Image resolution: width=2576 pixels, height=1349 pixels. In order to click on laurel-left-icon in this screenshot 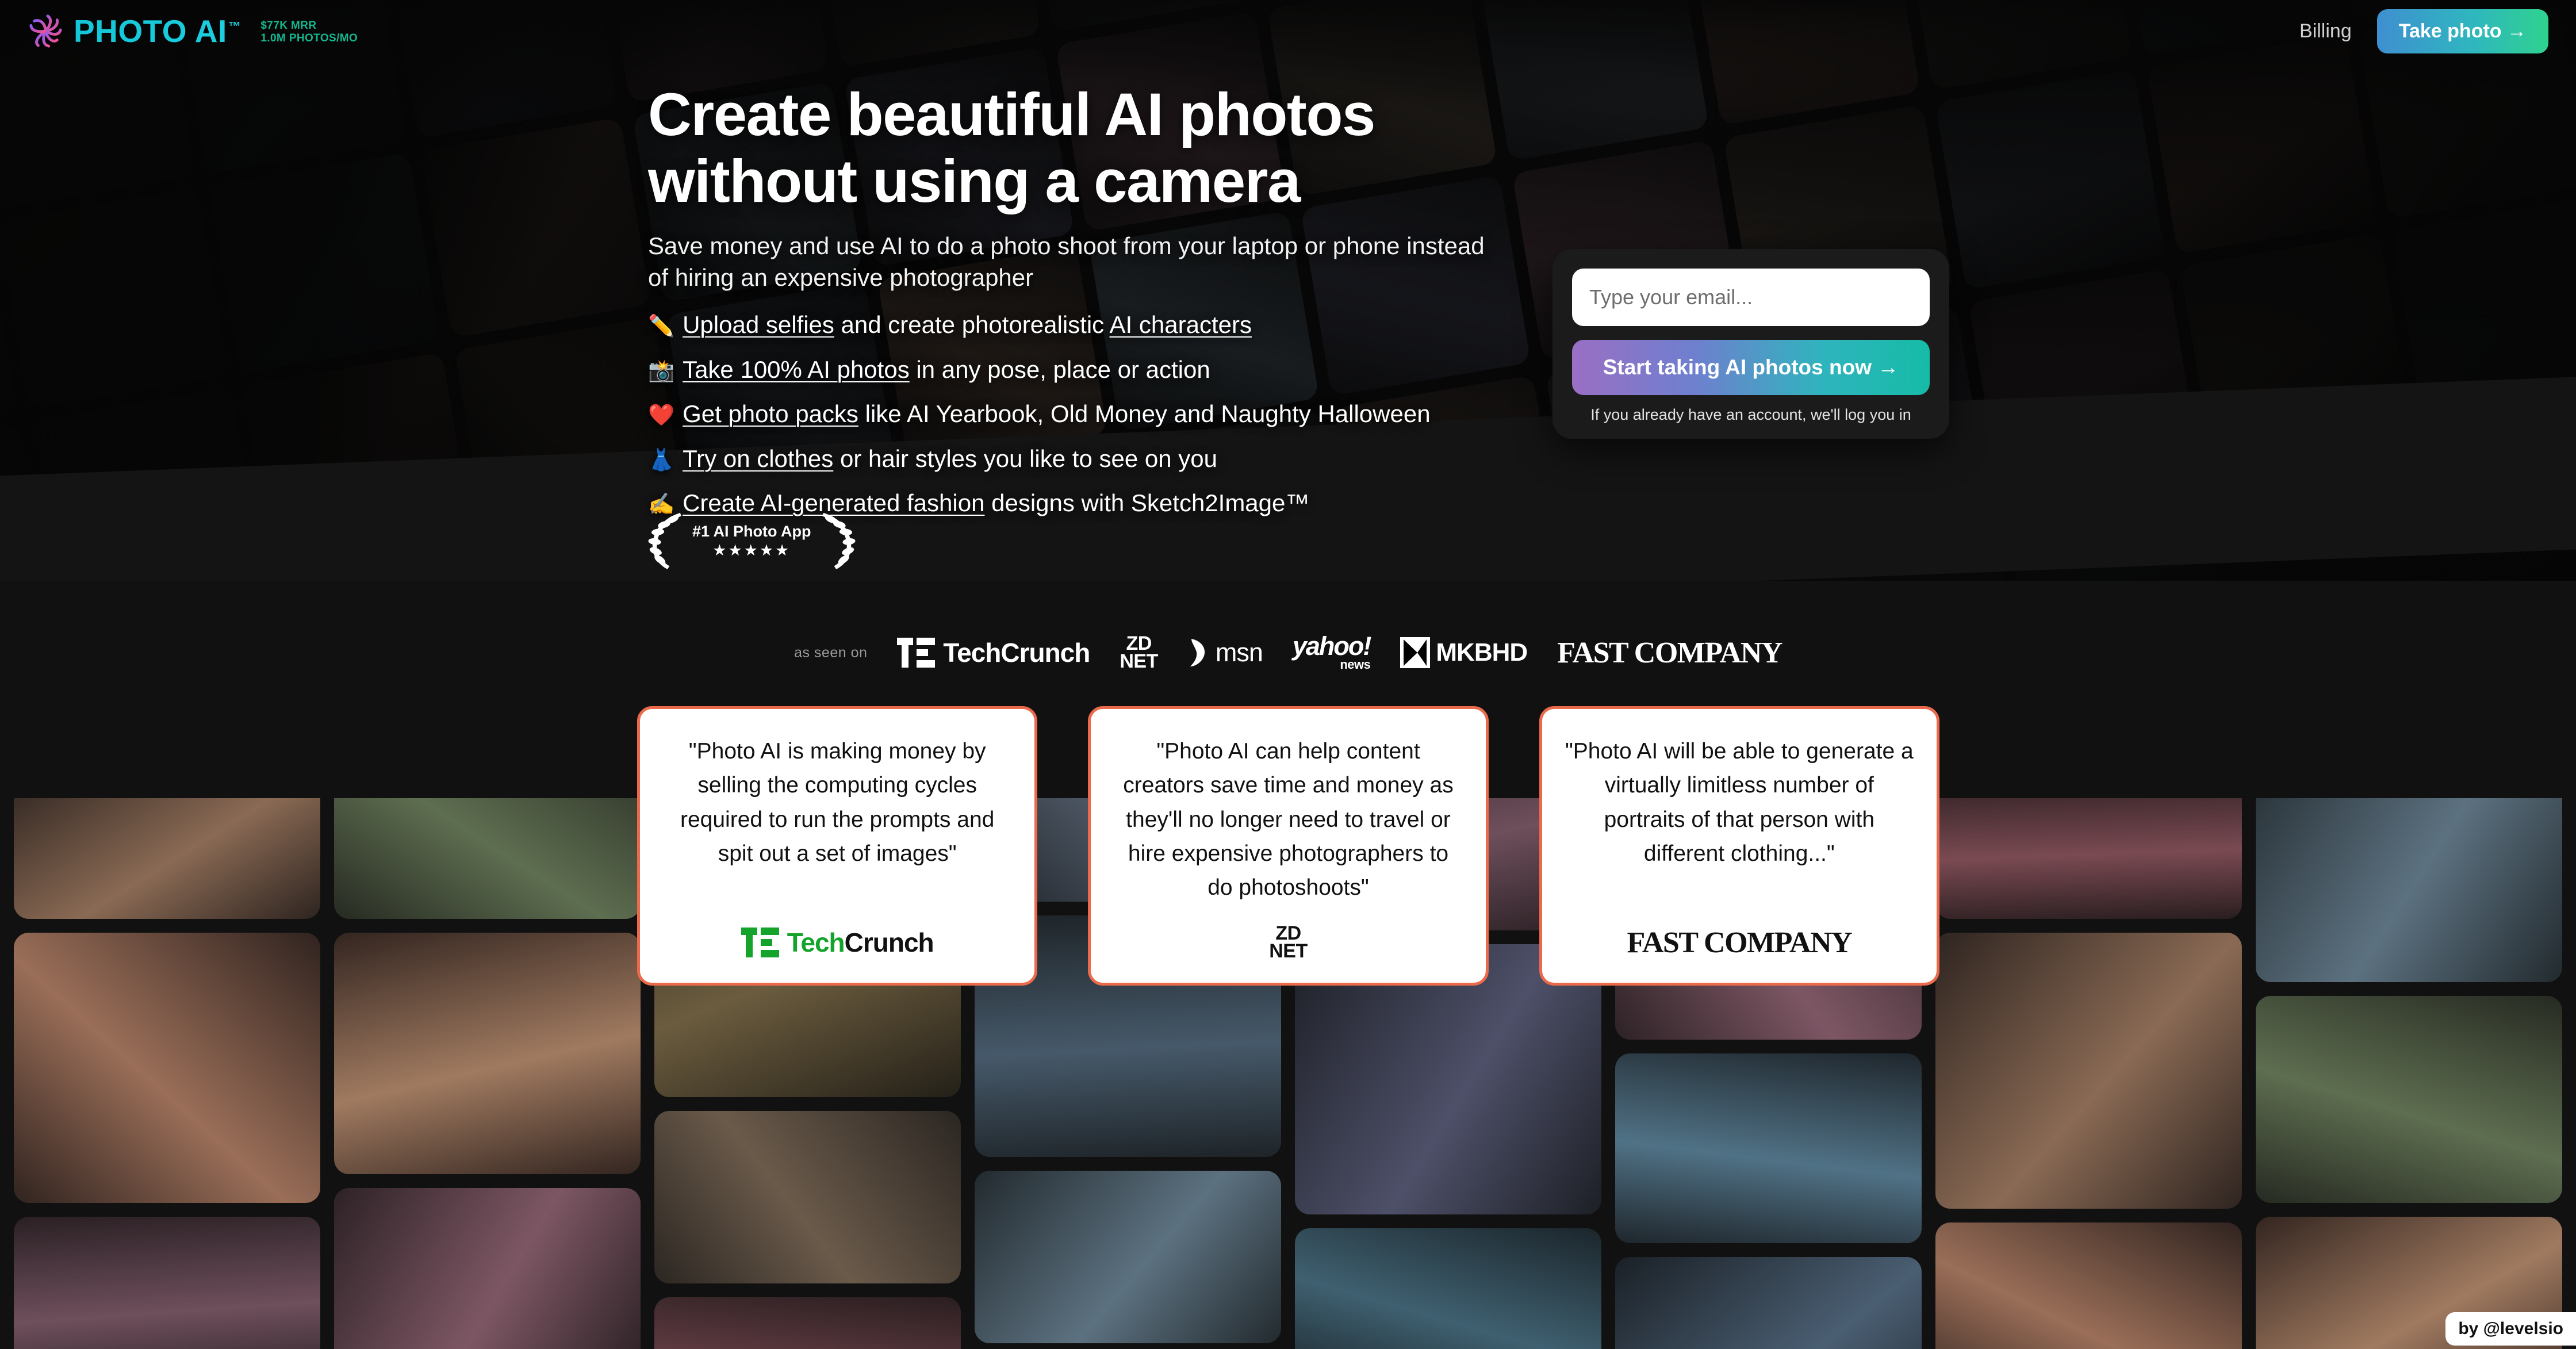, I will do `click(664, 540)`.